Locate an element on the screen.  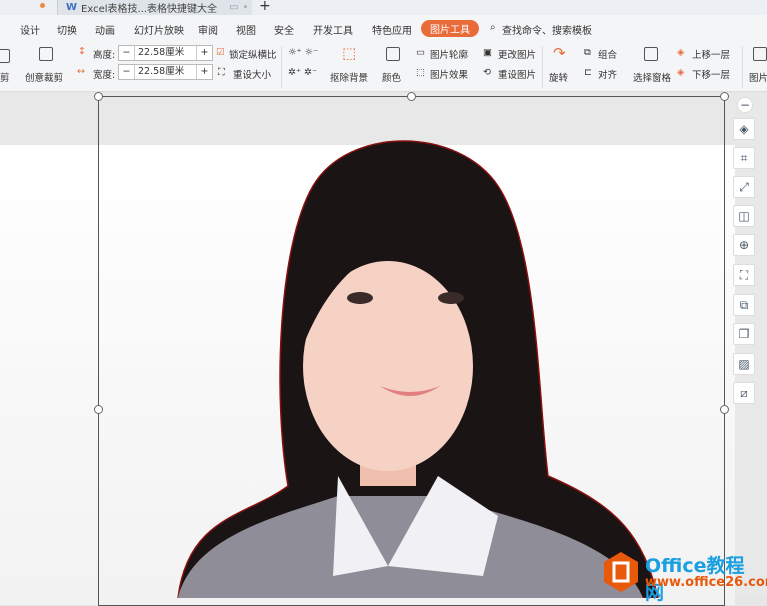
change-pic-icon: ▣ is located at coordinates (487, 52).